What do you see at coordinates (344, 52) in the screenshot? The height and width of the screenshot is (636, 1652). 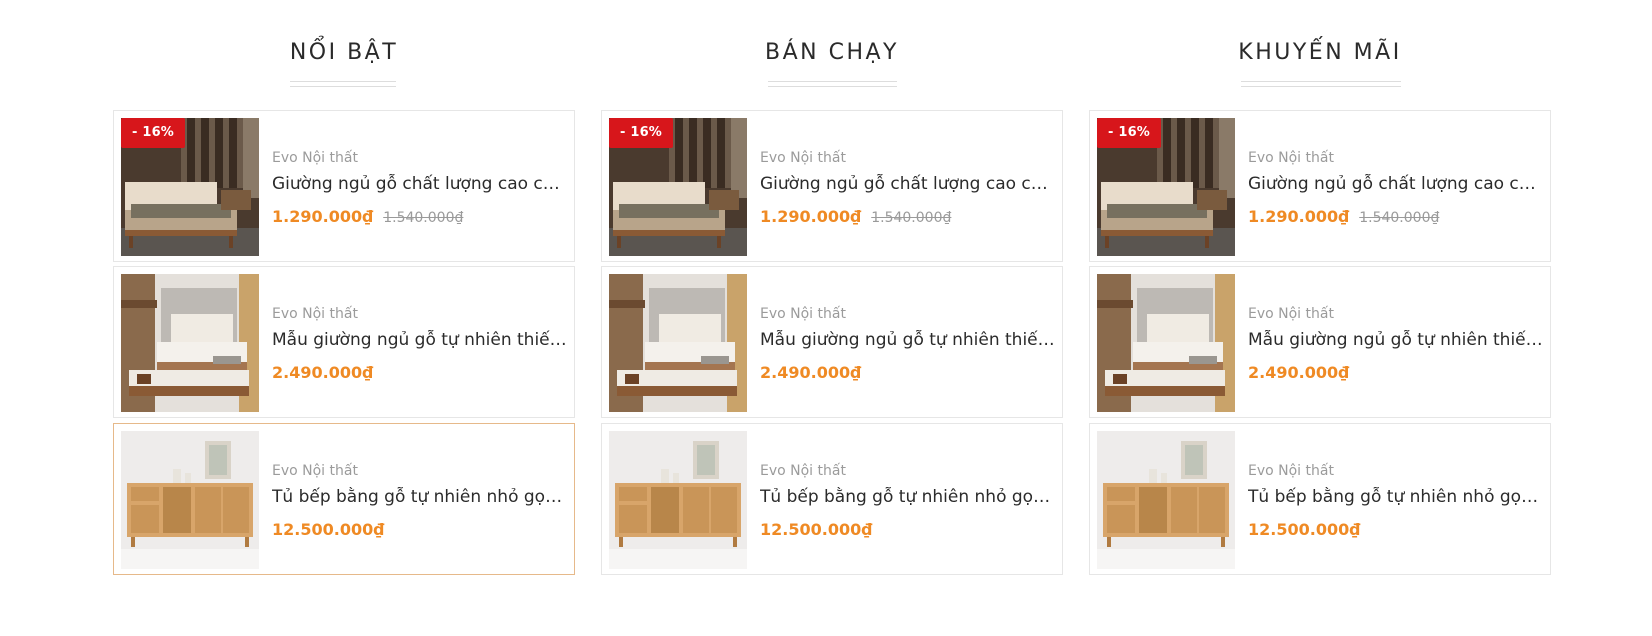 I see `section-title: NỔI BẬT` at bounding box center [344, 52].